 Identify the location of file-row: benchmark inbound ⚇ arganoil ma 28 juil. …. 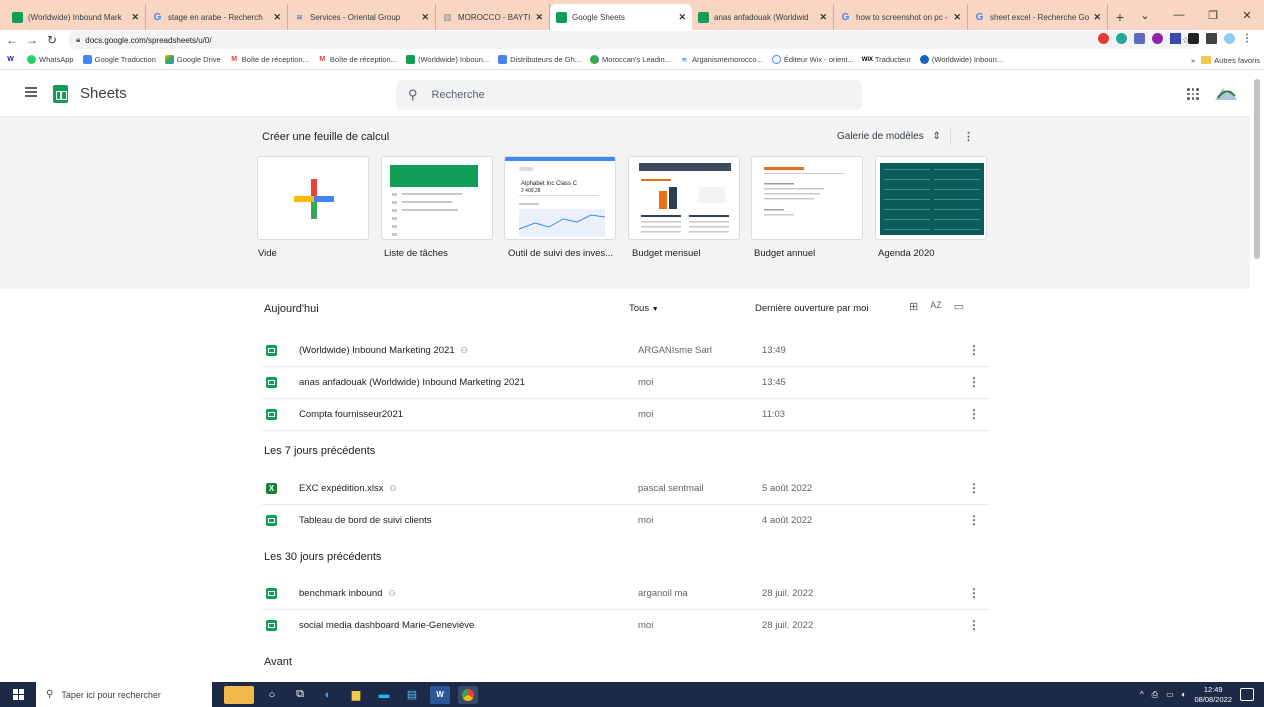
(626, 594).